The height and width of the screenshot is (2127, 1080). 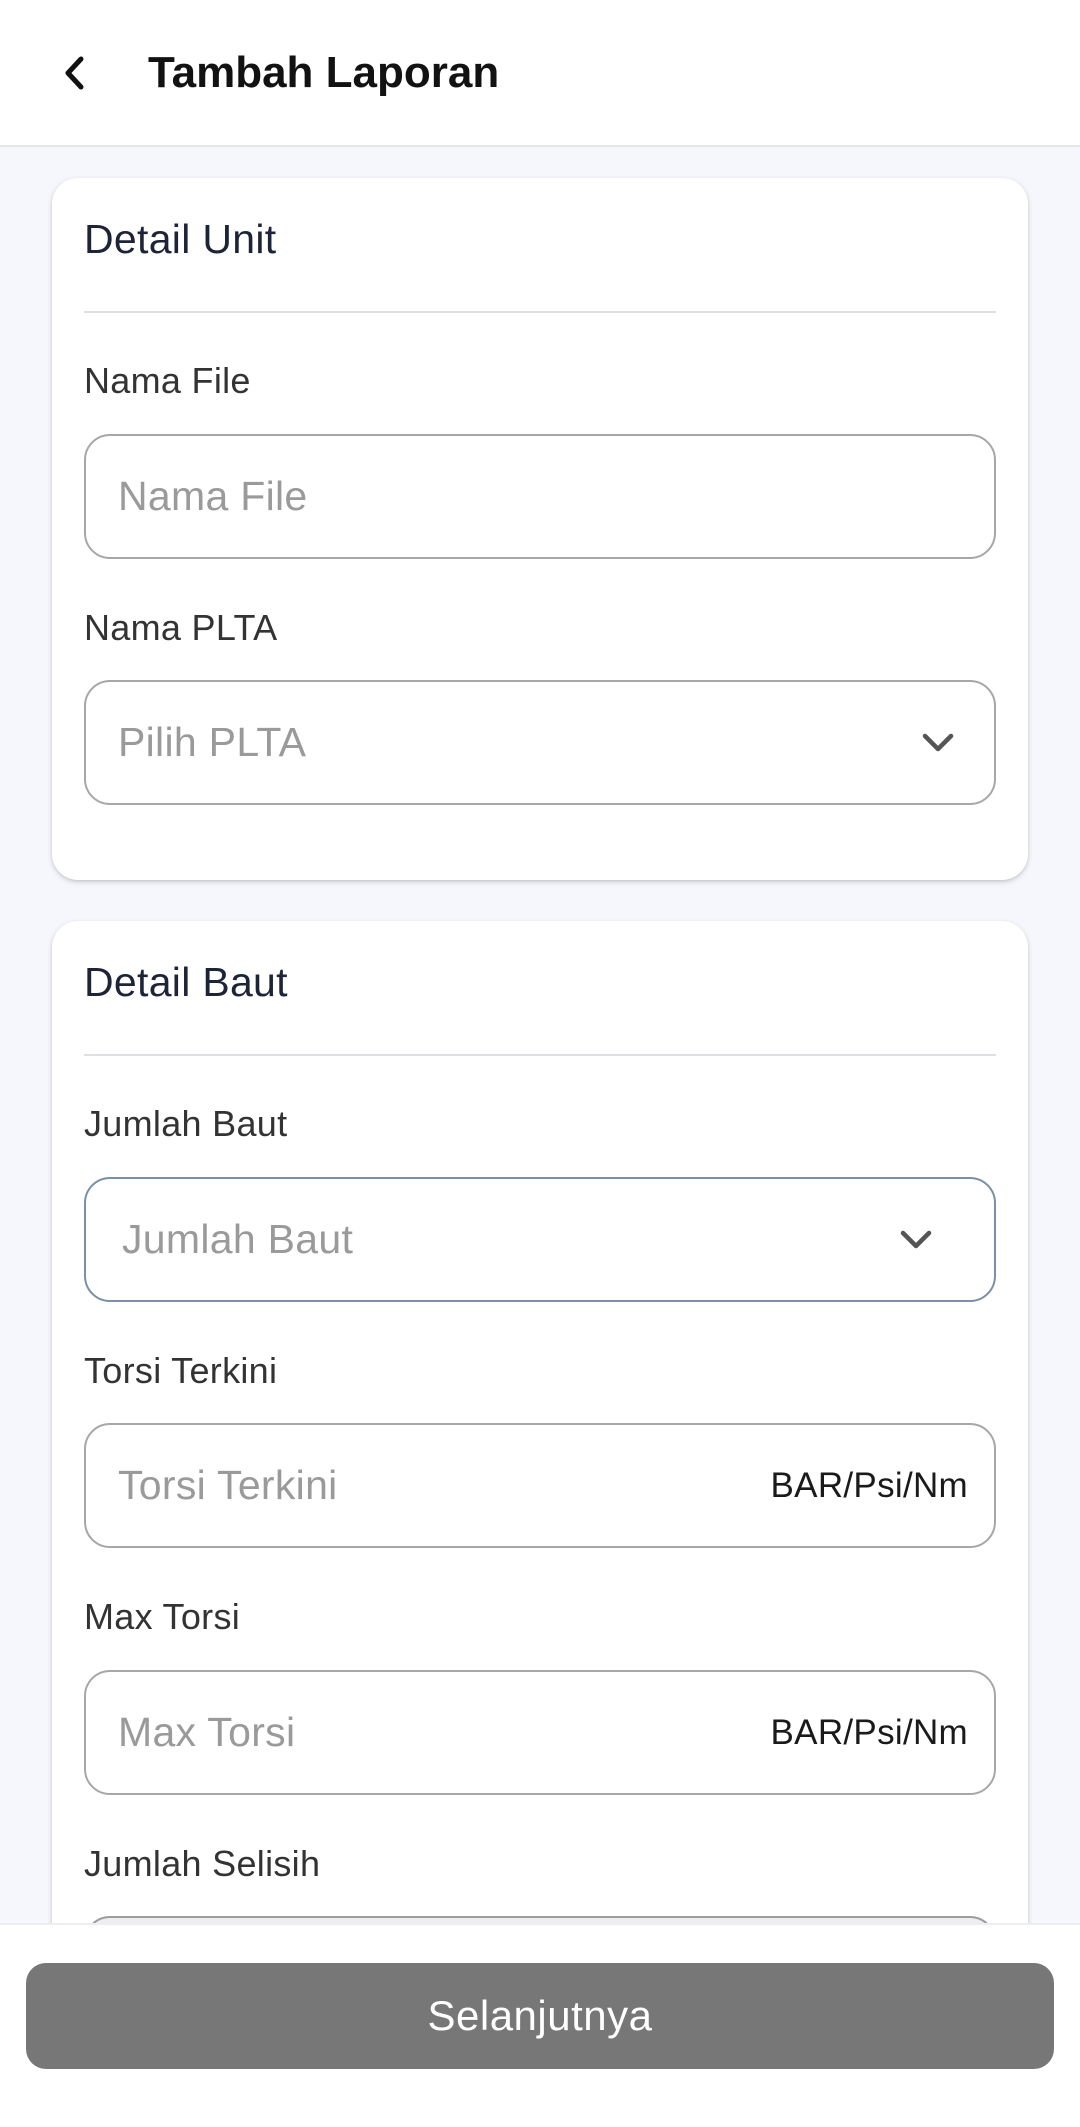 What do you see at coordinates (540, 2016) in the screenshot?
I see `next-button: Selanjutnya` at bounding box center [540, 2016].